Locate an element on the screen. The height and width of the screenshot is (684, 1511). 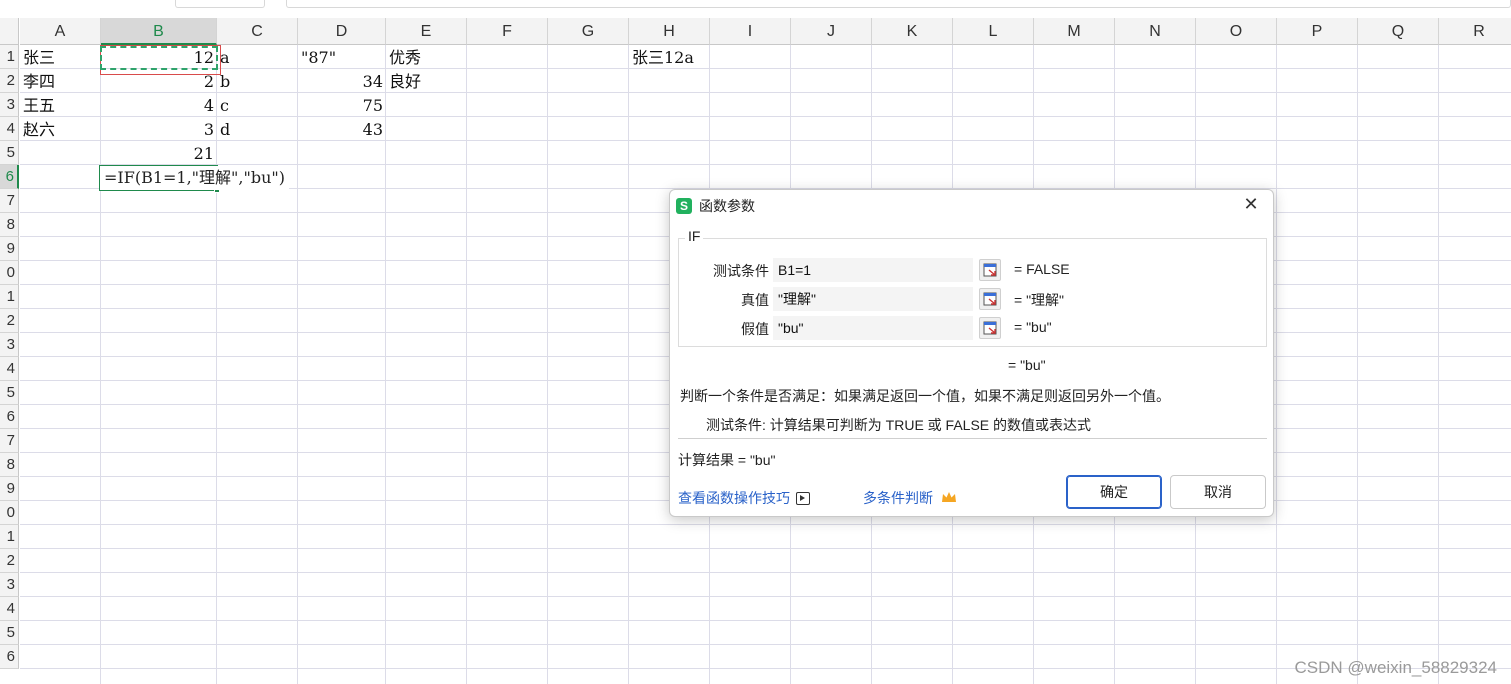
cell-B2: 2 is located at coordinates (159, 82).